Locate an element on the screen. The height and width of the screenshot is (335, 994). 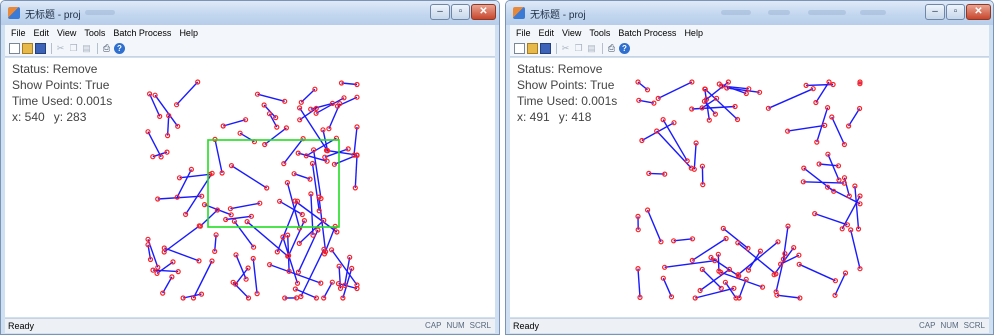
scrl-indicator: SCRL is located at coordinates (480, 325).